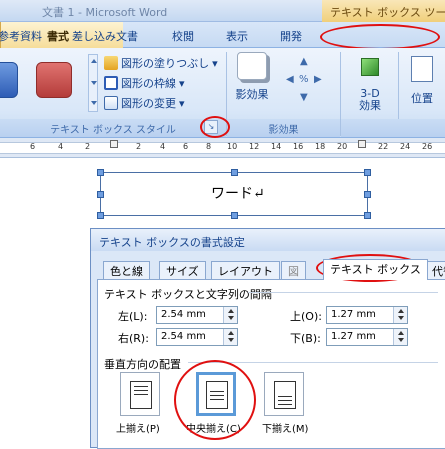 Image resolution: width=445 pixels, height=449 pixels. I want to click on ruler-number: 20, so click(342, 146).